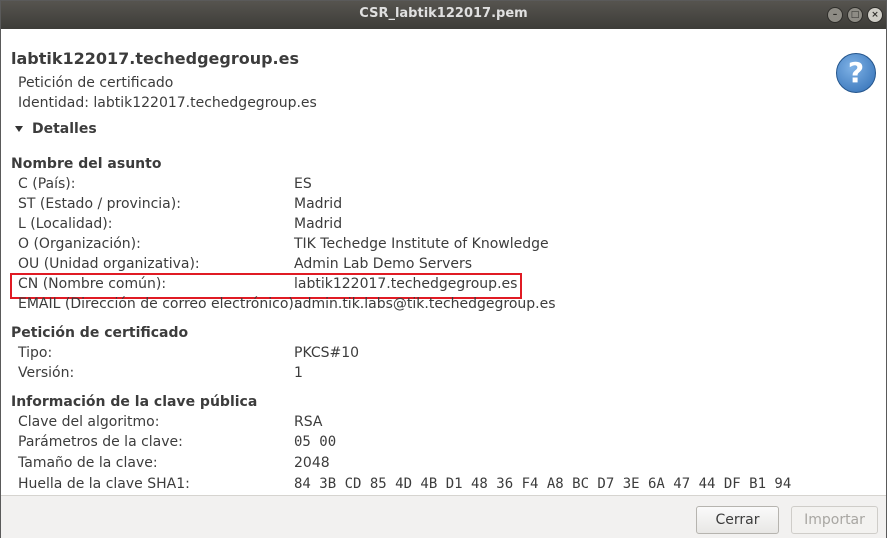 Image resolution: width=887 pixels, height=538 pixels. I want to click on field-label: OU (Unidad organizativa):, so click(109, 264).